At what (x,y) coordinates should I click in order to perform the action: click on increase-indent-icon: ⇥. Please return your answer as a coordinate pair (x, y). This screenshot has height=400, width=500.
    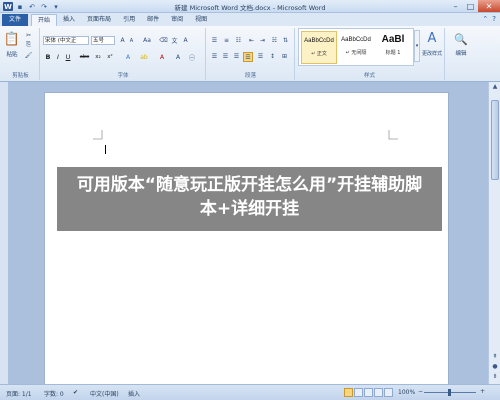
    Looking at the image, I should click on (262, 40).